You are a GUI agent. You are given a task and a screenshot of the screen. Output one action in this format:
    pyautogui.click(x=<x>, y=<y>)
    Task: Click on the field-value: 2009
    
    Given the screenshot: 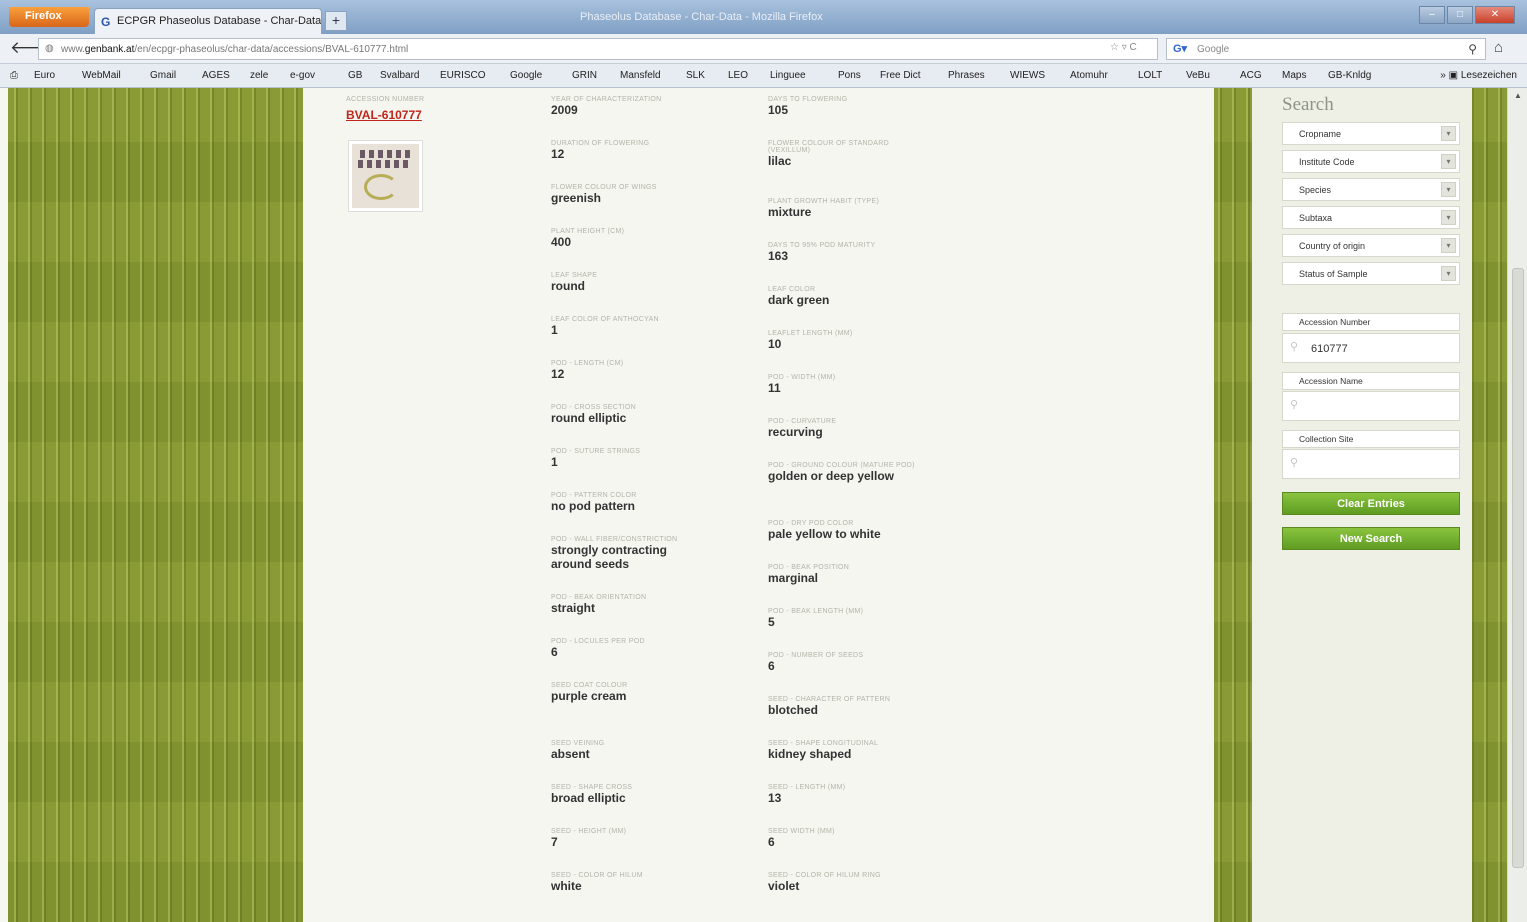 What is the action you would take?
    pyautogui.click(x=564, y=110)
    